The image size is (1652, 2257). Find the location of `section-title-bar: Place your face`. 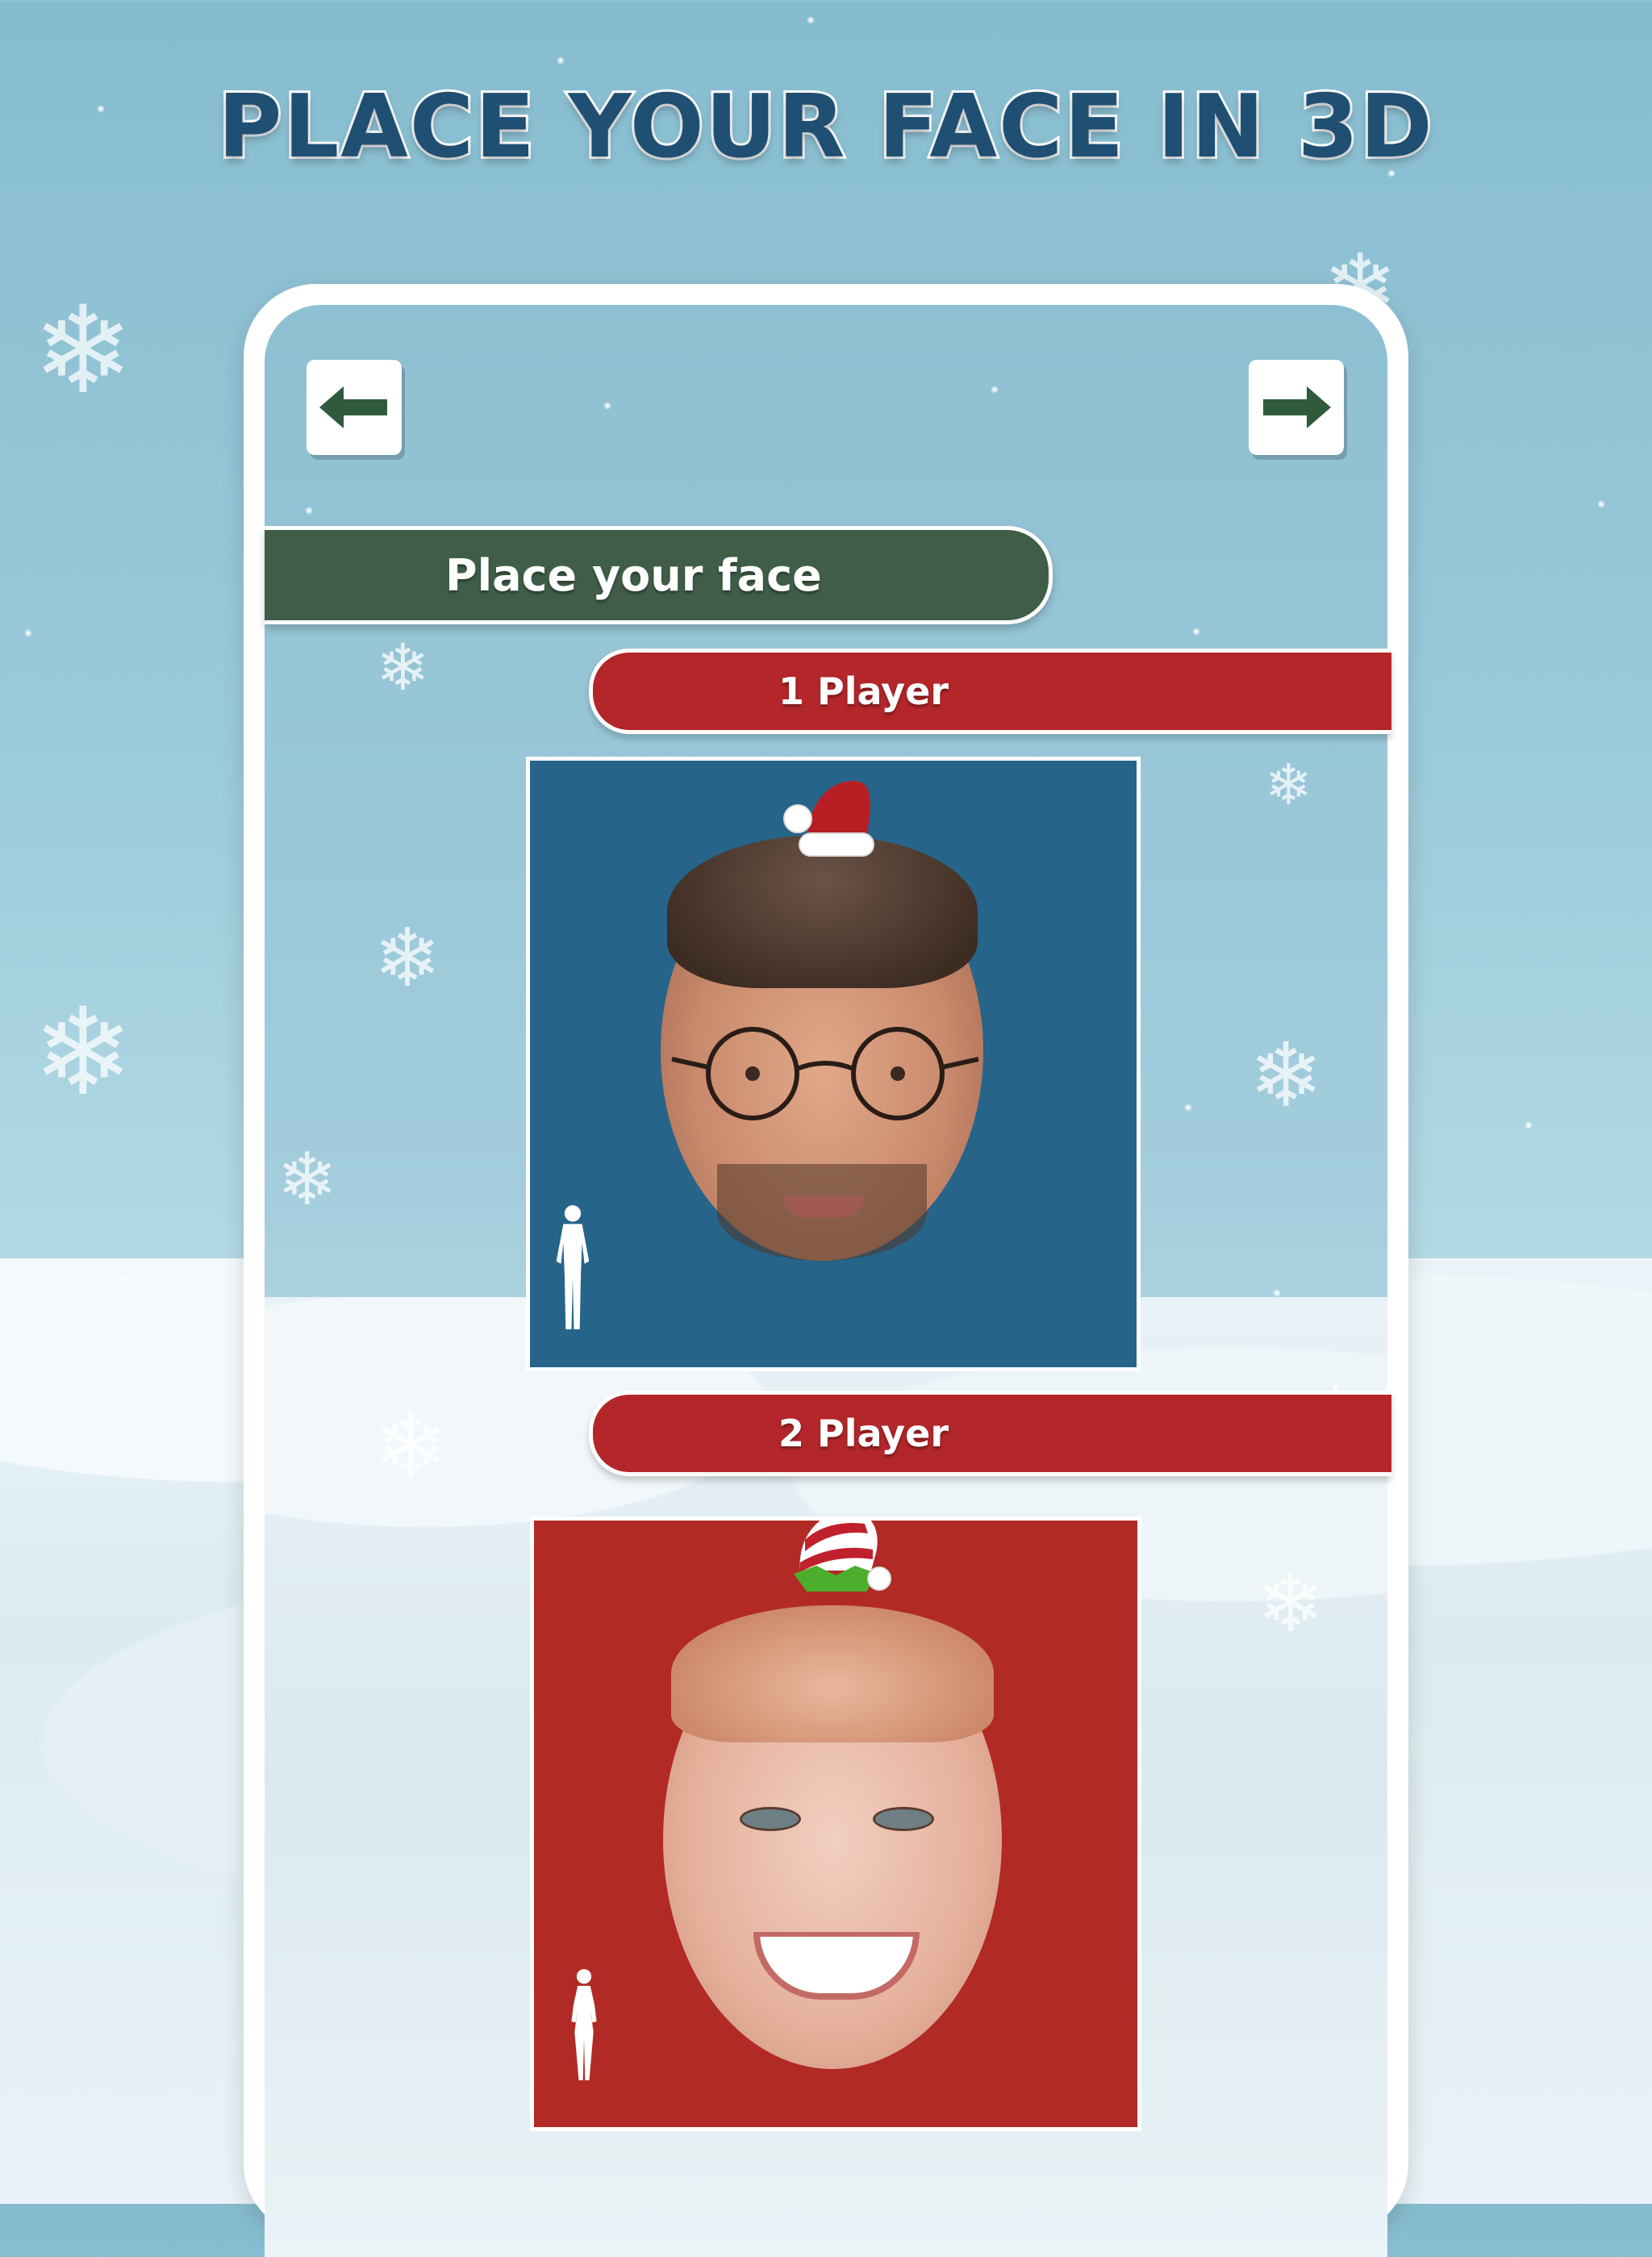

section-title-bar: Place your face is located at coordinates (659, 575).